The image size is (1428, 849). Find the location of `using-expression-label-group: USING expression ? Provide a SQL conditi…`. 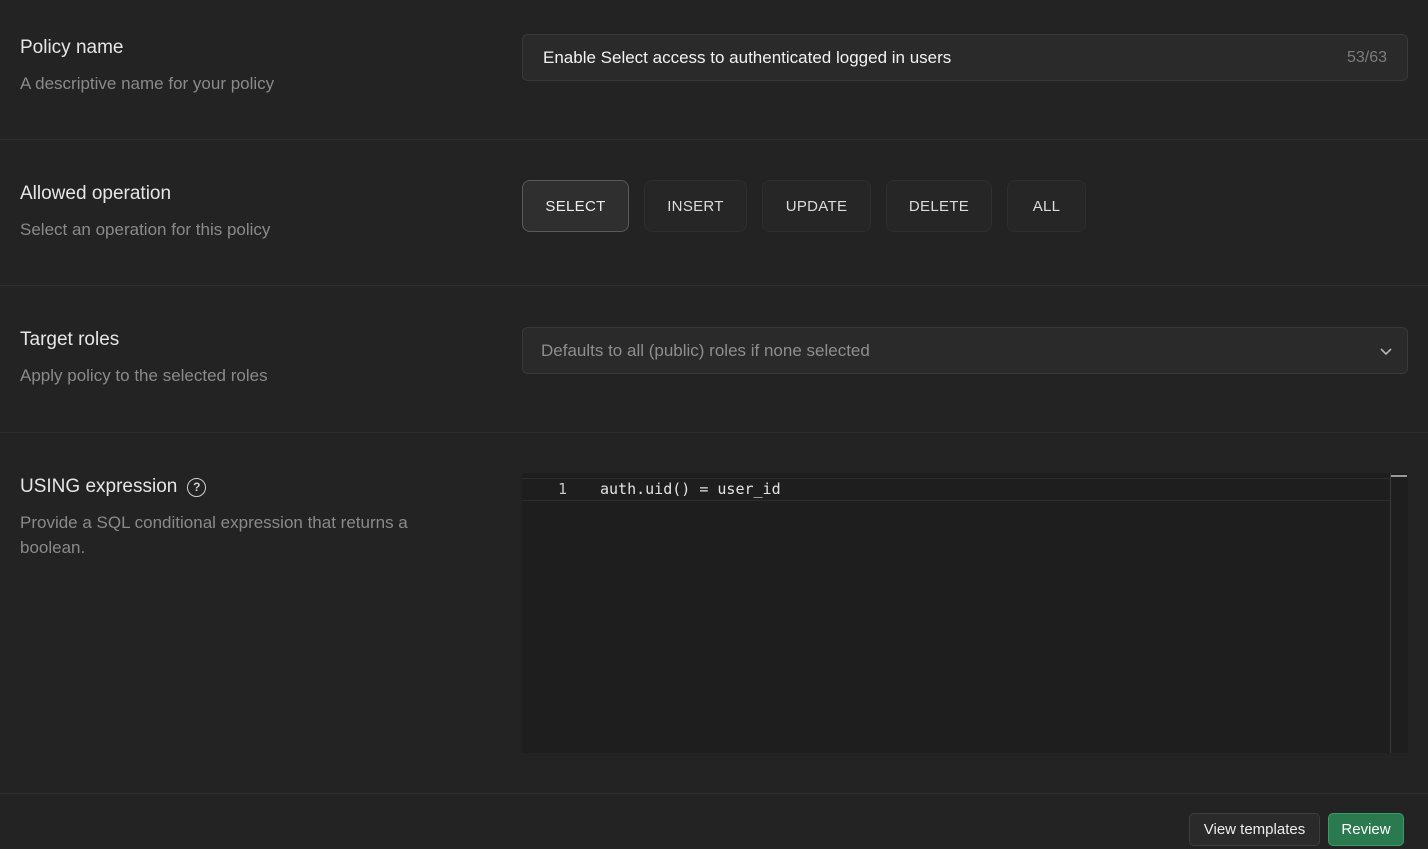

using-expression-label-group: USING expression ? Provide a SQL conditi… is located at coordinates (235, 518).